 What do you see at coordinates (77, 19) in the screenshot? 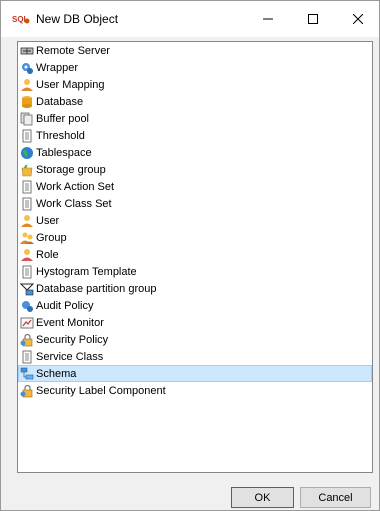
I see `window-title: New DB Object` at bounding box center [77, 19].